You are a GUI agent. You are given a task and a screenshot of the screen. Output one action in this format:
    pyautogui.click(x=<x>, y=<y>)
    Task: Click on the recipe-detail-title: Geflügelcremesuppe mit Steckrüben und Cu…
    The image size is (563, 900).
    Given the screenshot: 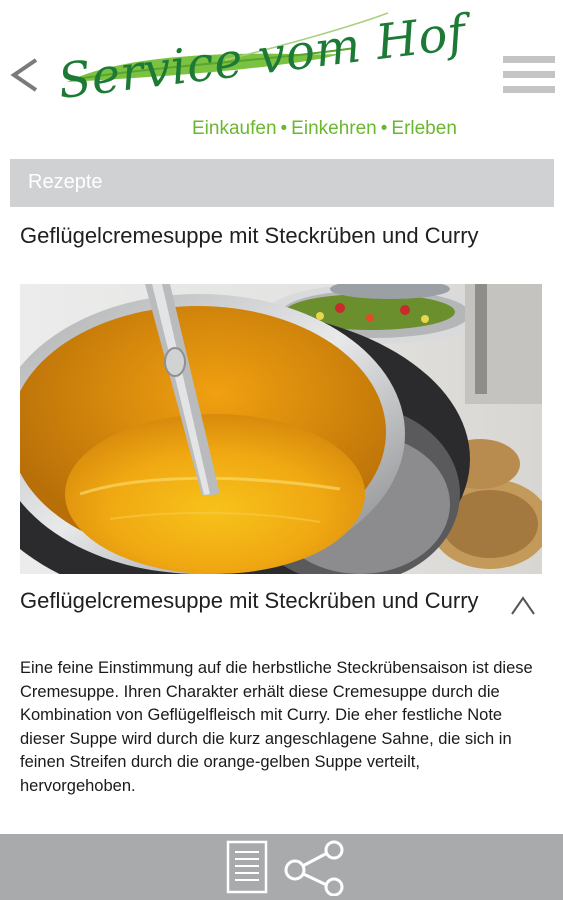 What is the action you would take?
    pyautogui.click(x=249, y=600)
    